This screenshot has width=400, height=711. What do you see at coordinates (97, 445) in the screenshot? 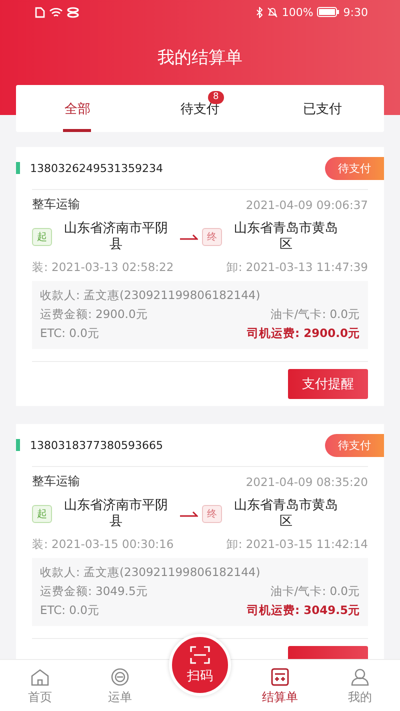
I see `order-number: 1380318377380593665` at bounding box center [97, 445].